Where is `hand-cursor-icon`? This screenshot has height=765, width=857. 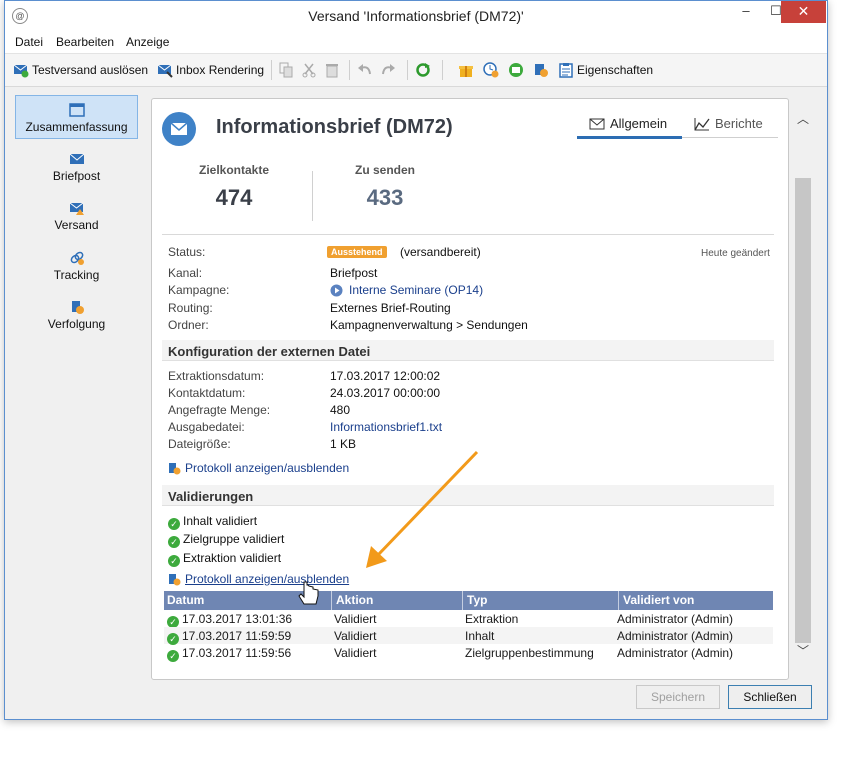 hand-cursor-icon is located at coordinates (308, 593).